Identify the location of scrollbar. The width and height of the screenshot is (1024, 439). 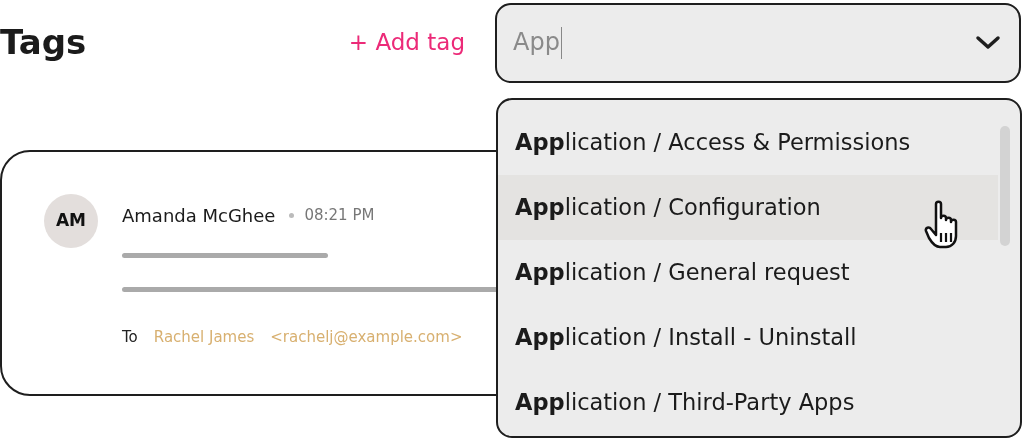
(1005, 186).